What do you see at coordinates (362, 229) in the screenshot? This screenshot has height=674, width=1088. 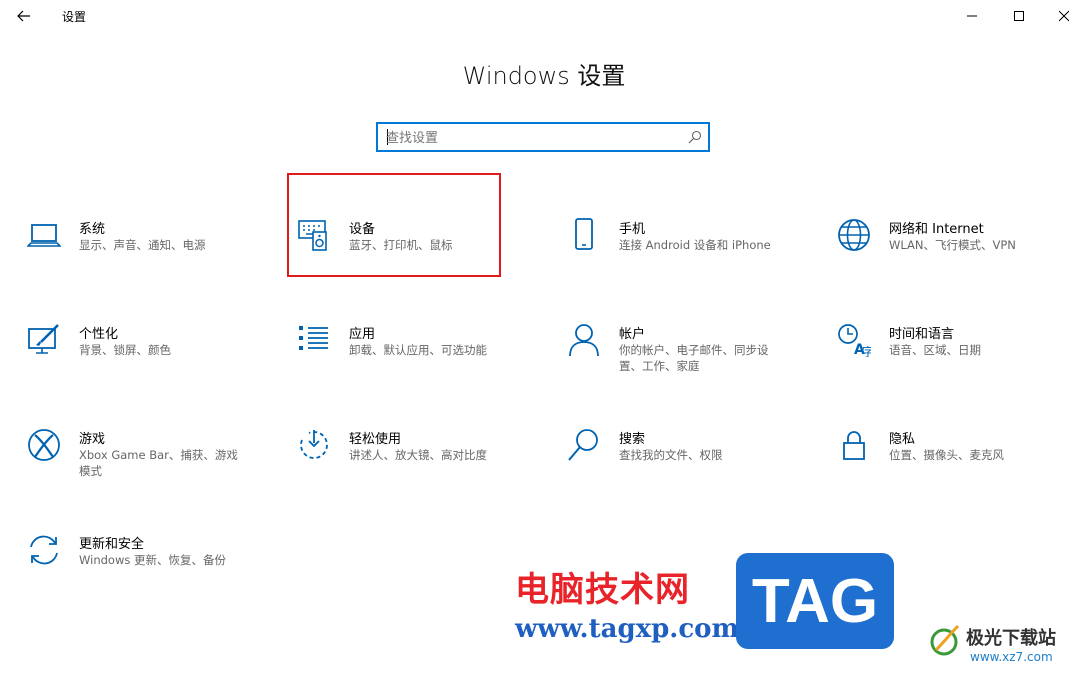 I see `tile-name: 设备` at bounding box center [362, 229].